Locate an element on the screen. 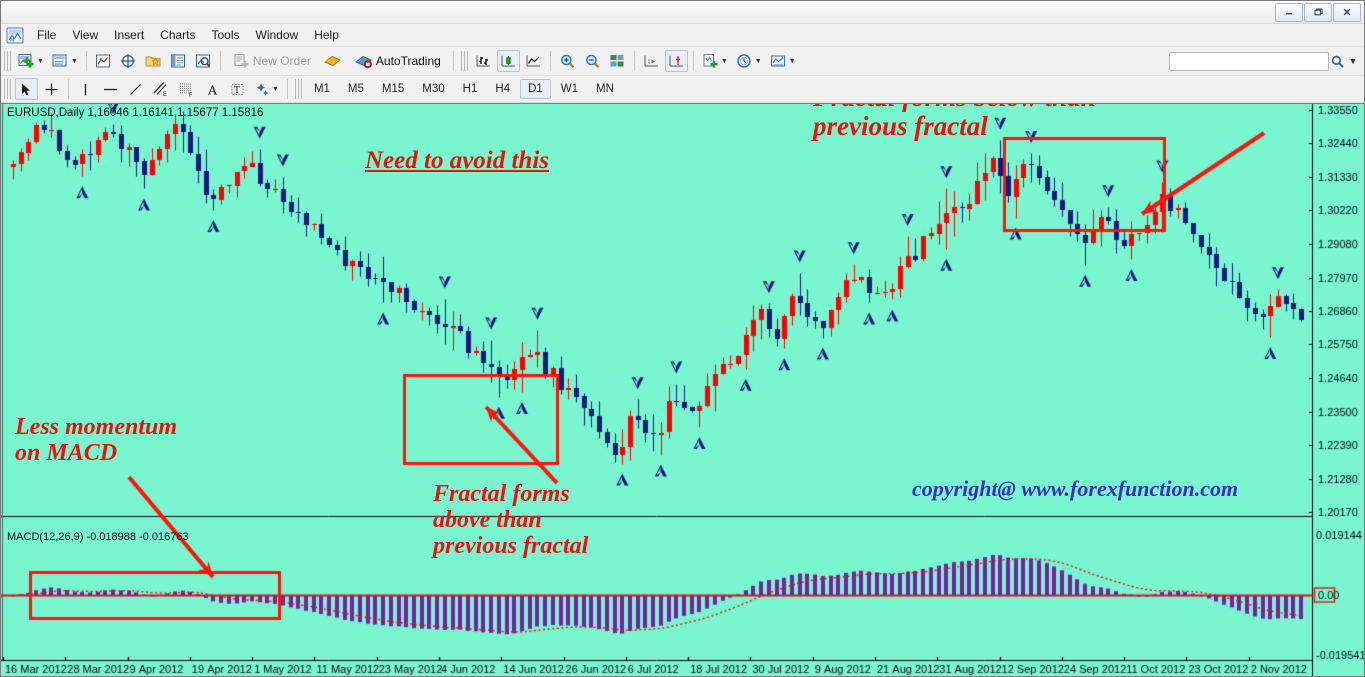  autotrading-label: AutoTrading is located at coordinates (408, 61).